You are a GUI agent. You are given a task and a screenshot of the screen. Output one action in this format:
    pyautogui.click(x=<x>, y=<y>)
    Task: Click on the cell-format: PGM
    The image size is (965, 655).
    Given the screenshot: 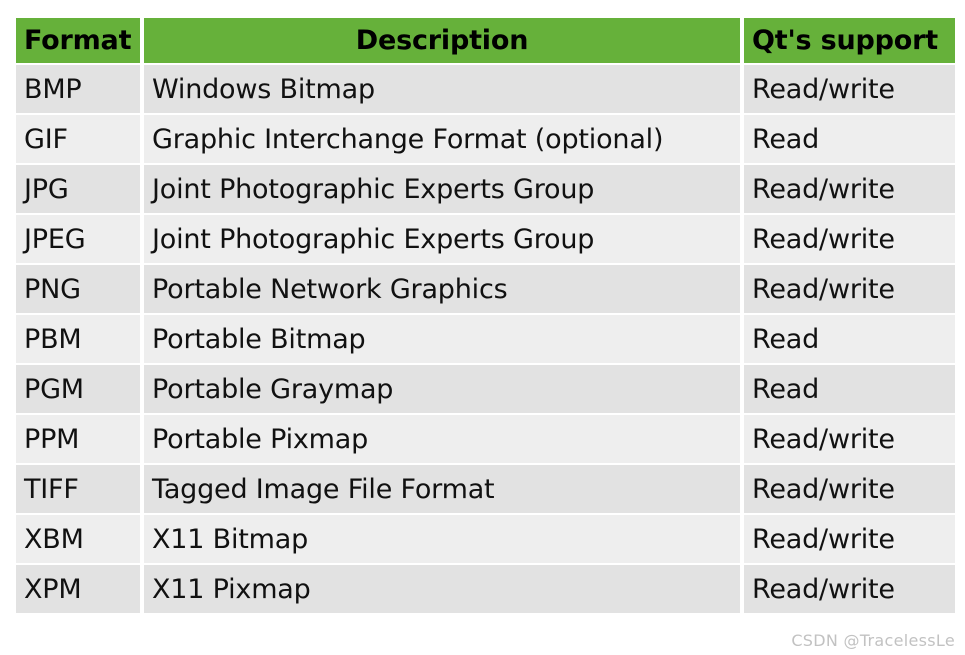 What is the action you would take?
    pyautogui.click(x=78, y=389)
    